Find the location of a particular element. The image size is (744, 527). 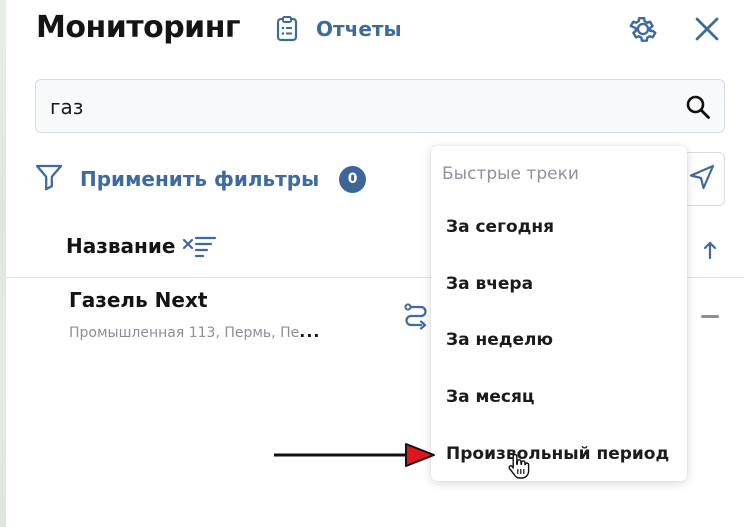

quick-tracks-title: Быстрые треки is located at coordinates (510, 174).